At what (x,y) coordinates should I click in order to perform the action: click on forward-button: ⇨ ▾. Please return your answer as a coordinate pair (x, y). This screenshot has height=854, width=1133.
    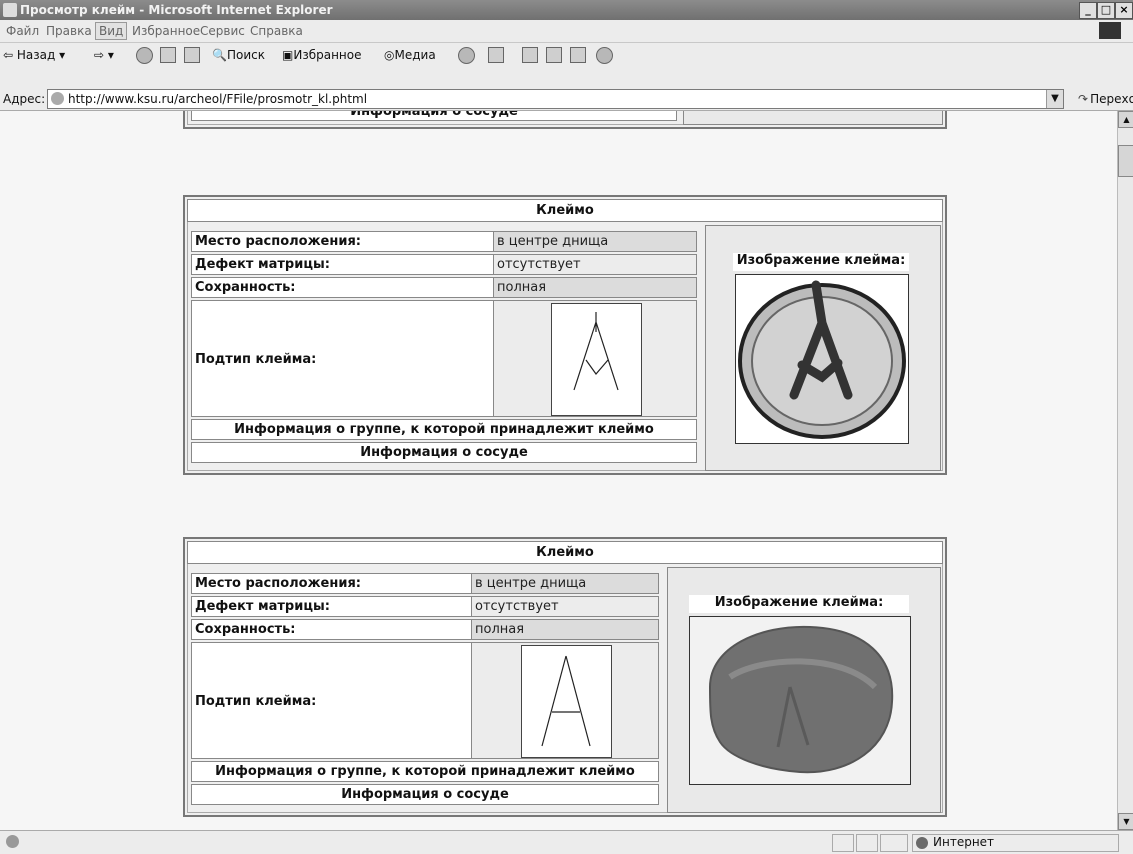
    Looking at the image, I should click on (104, 55).